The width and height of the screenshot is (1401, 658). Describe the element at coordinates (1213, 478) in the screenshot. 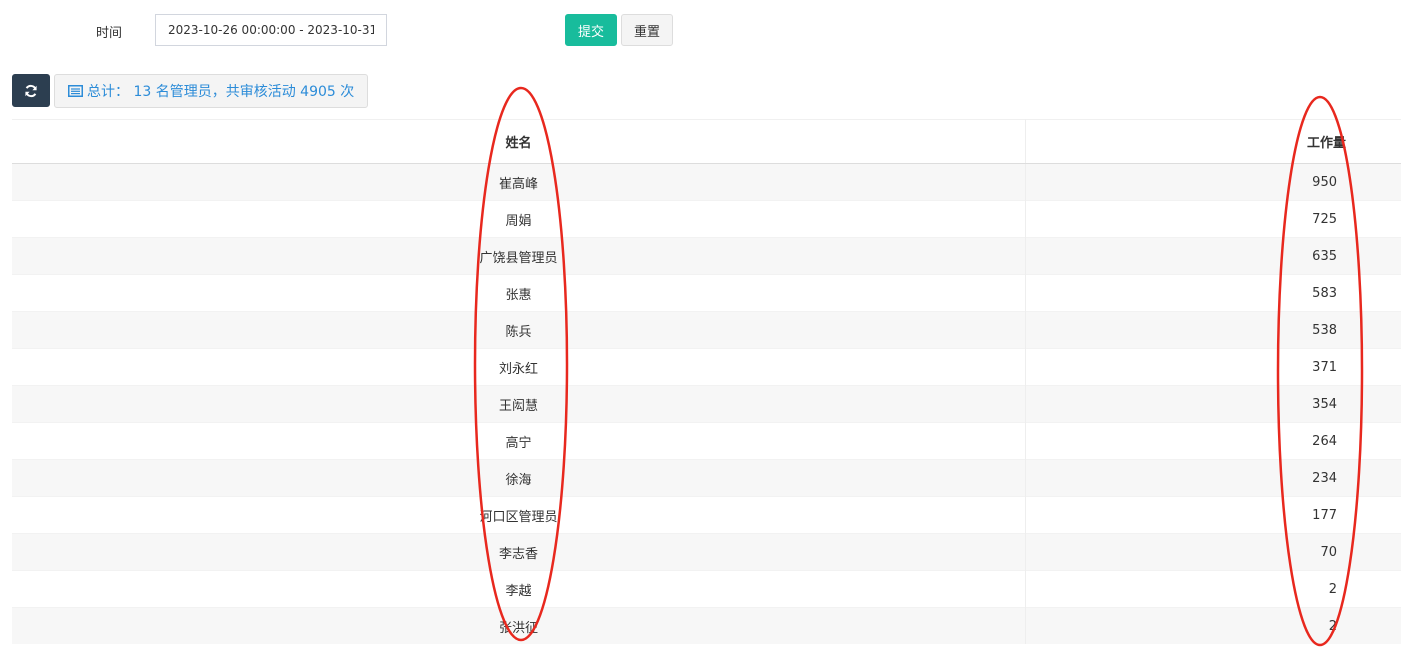

I see `cell-workload: 234` at that location.